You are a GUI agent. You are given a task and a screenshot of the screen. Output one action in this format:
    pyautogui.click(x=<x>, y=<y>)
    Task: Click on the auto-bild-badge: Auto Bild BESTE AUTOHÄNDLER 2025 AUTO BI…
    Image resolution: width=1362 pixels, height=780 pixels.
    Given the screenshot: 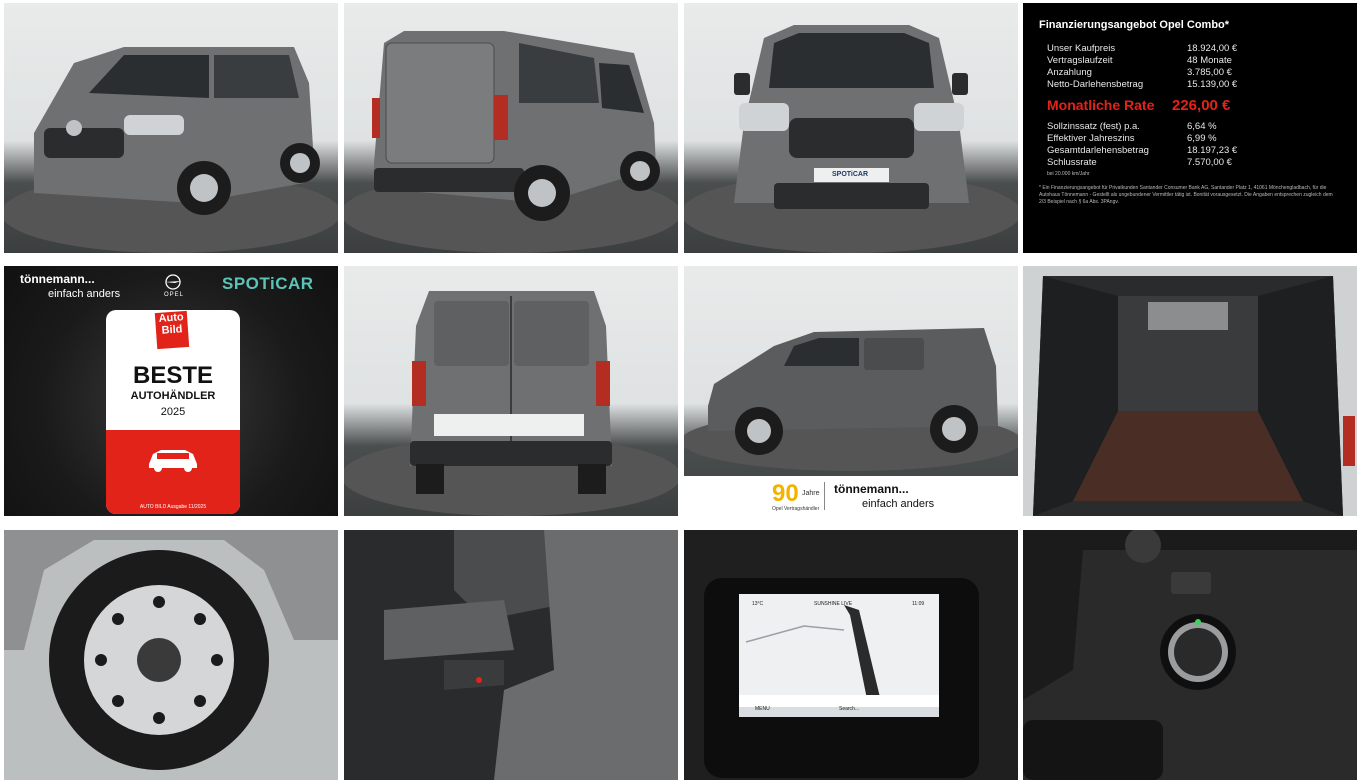 What is the action you would take?
    pyautogui.click(x=173, y=412)
    